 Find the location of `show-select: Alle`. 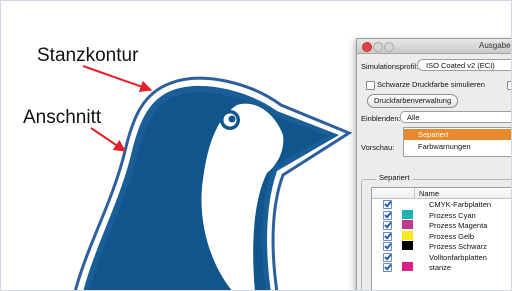

show-select: Alle is located at coordinates (455, 117).